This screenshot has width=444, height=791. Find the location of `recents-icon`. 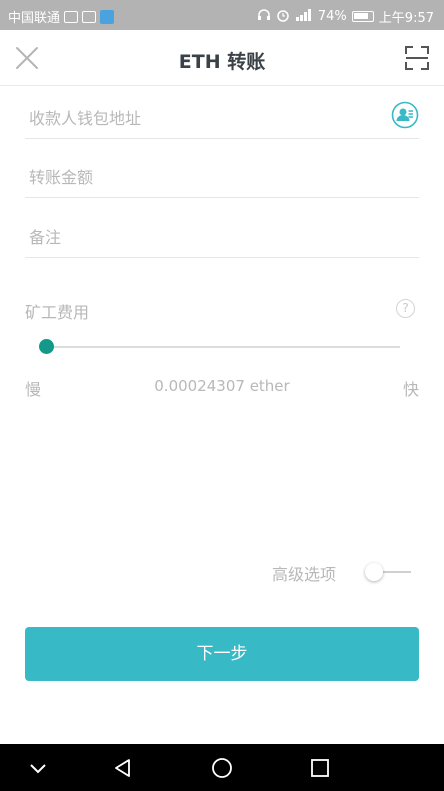

recents-icon is located at coordinates (320, 768).